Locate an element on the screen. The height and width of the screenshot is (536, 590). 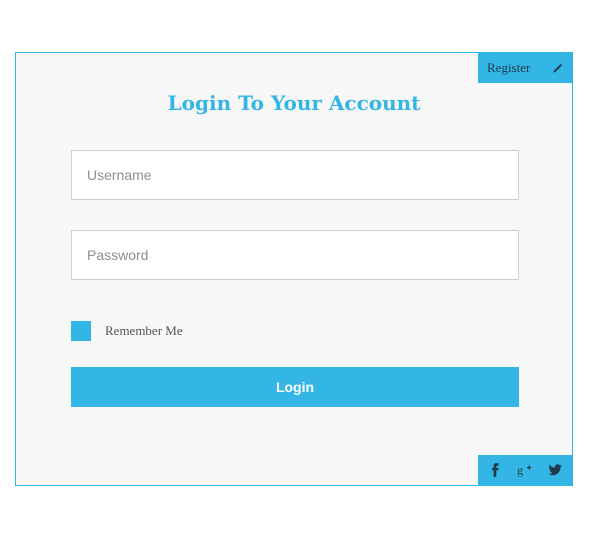
page-title: Login To Your Account is located at coordinates (294, 103).